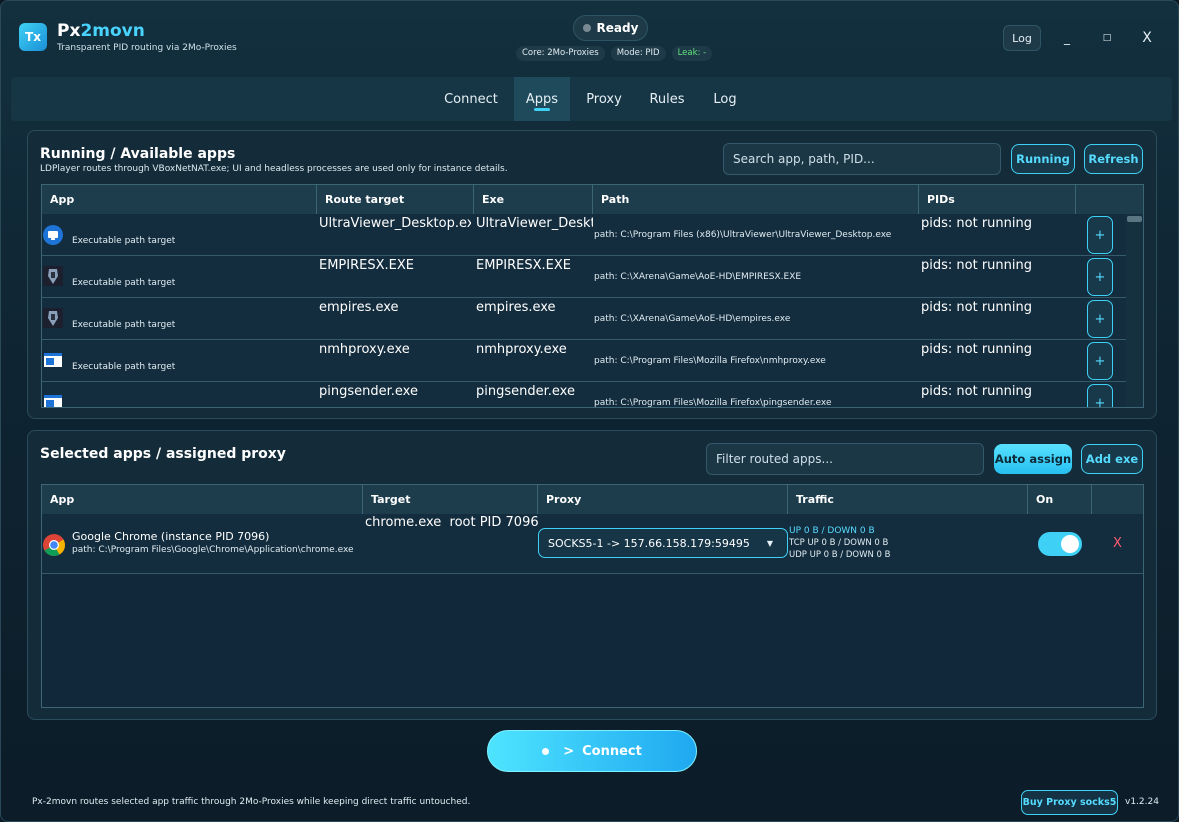  I want to click on row-path: path: C:\XArena\Game\AoE-HD\EMPIRESX.EXE, so click(698, 277).